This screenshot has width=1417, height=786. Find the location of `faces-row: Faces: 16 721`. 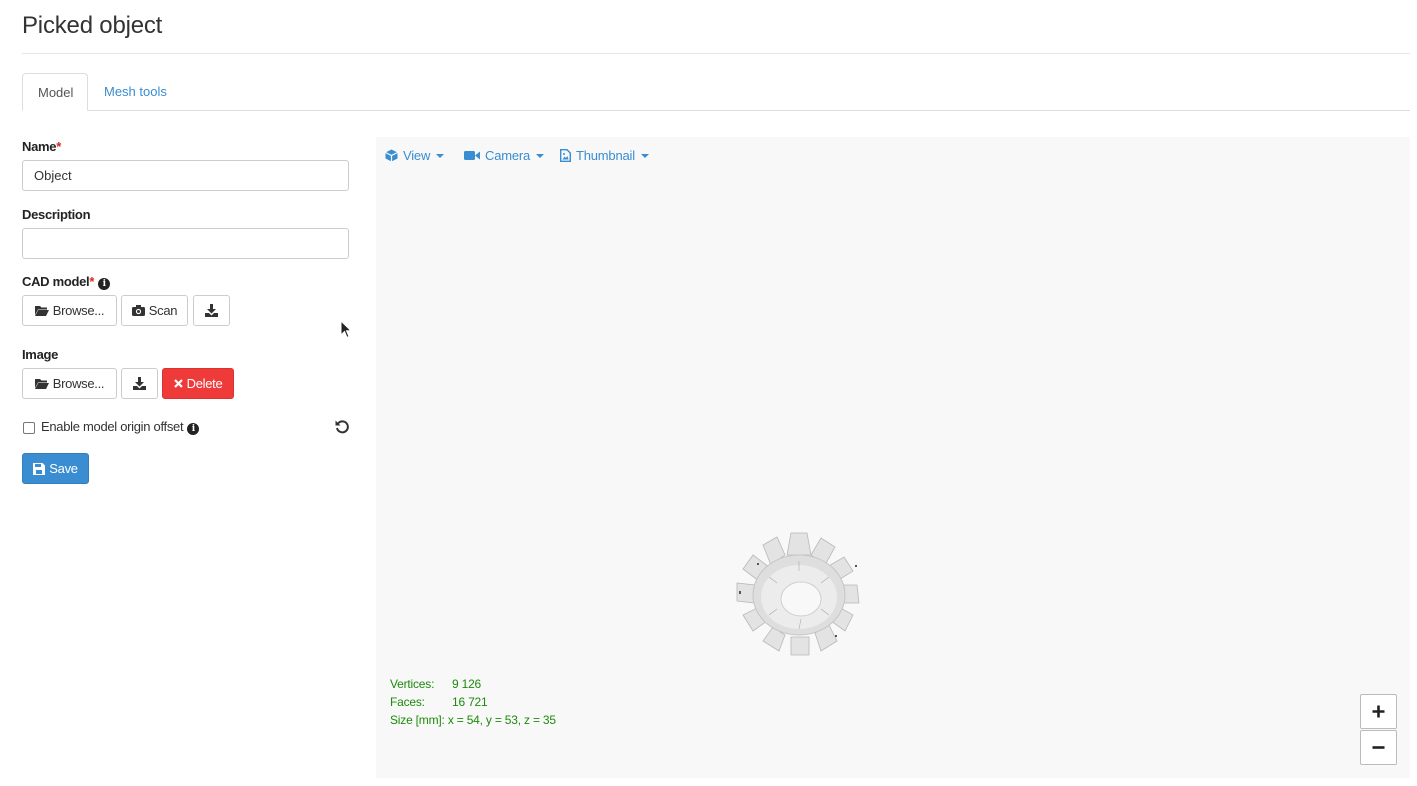

faces-row: Faces: 16 721 is located at coordinates (473, 702).